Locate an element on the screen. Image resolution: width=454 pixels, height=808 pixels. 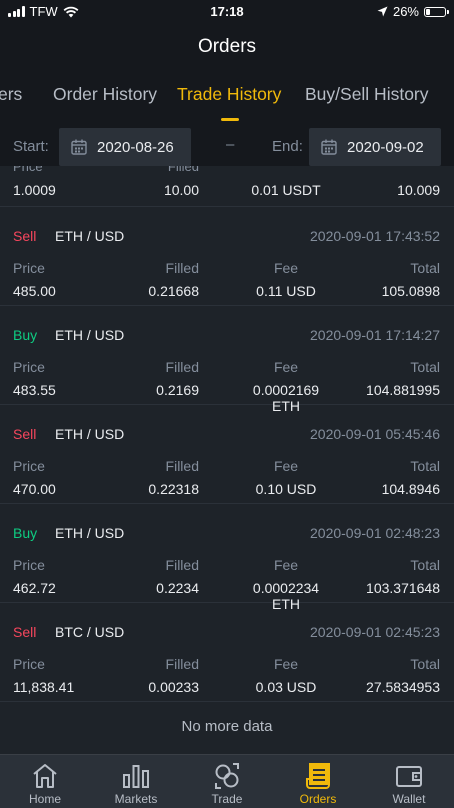
trade-time: 2020-09-01 17:14:27 is located at coordinates (375, 335).